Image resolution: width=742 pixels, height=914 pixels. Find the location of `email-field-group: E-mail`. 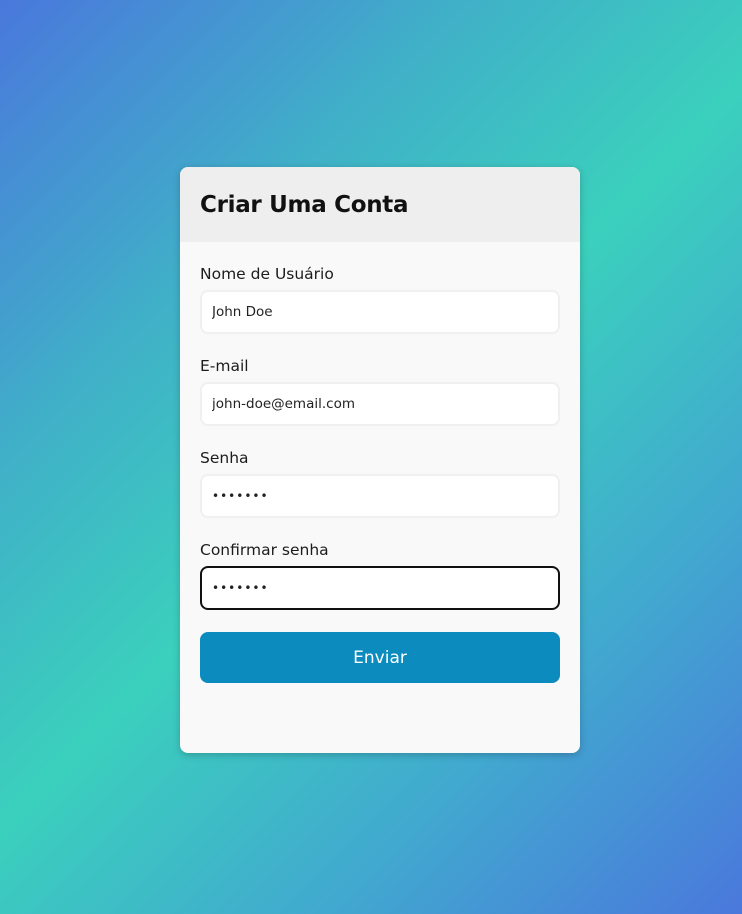

email-field-group: E-mail is located at coordinates (380, 391).